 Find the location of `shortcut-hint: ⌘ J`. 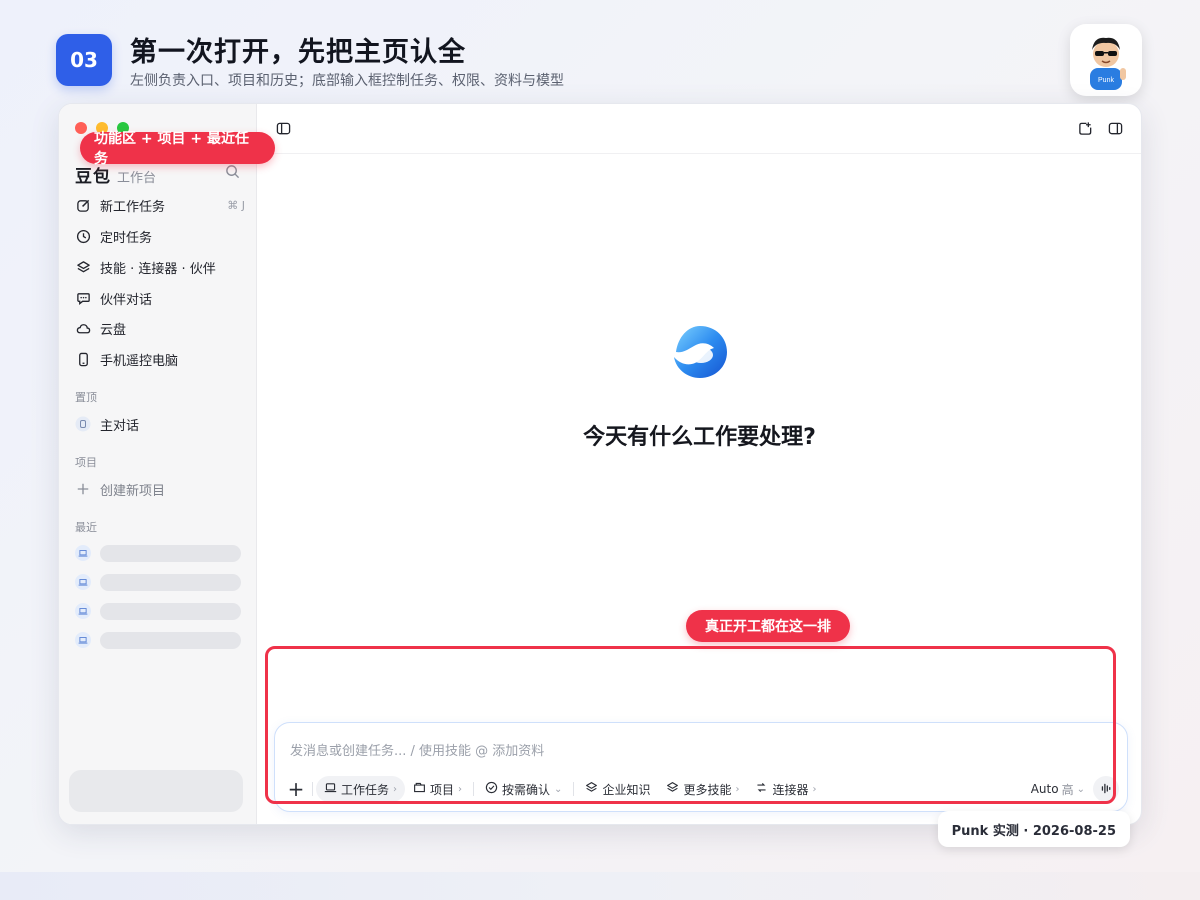

shortcut-hint: ⌘ J is located at coordinates (236, 205).